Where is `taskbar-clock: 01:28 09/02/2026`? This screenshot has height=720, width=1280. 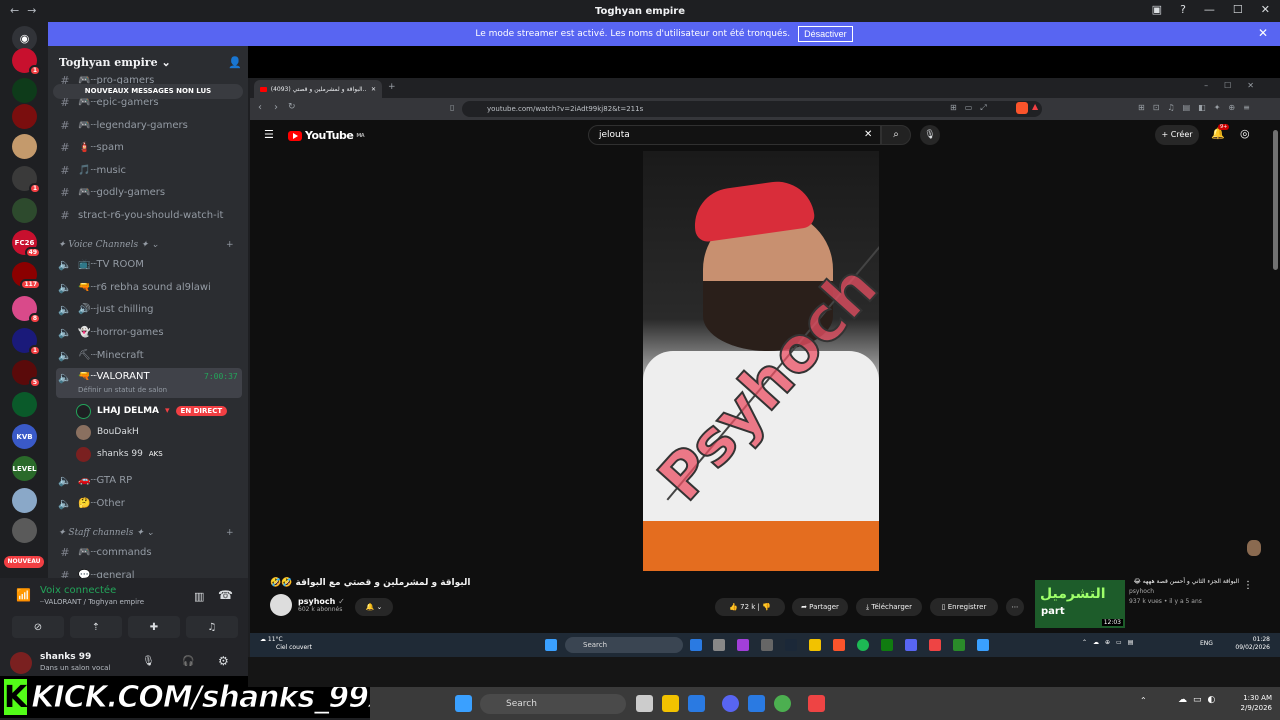 taskbar-clock: 01:28 09/02/2026 is located at coordinates (1252, 644).